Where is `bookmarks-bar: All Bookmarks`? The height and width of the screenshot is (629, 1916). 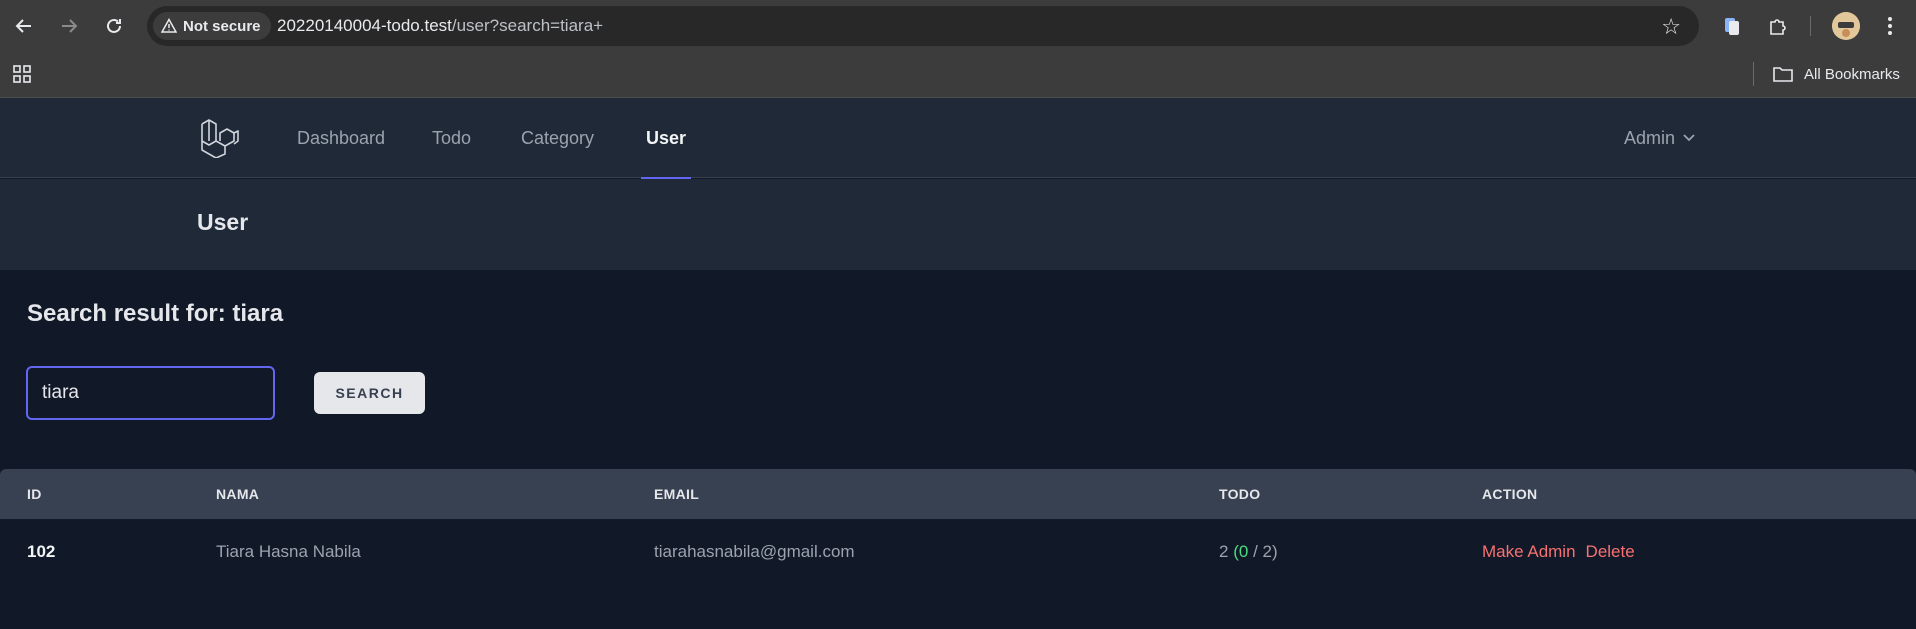 bookmarks-bar: All Bookmarks is located at coordinates (958, 75).